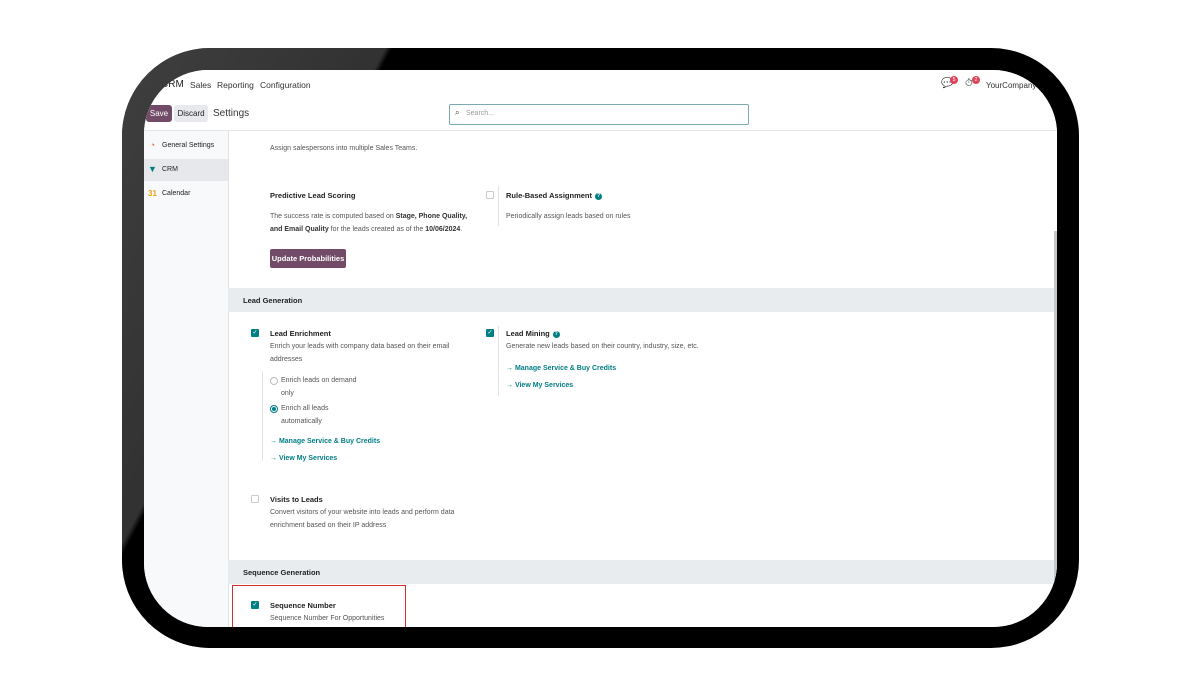 This screenshot has height=697, width=1200. What do you see at coordinates (186, 379) in the screenshot?
I see `settings-sidebar: ◔ General Settings ▼ CRM 31 Calendar` at bounding box center [186, 379].